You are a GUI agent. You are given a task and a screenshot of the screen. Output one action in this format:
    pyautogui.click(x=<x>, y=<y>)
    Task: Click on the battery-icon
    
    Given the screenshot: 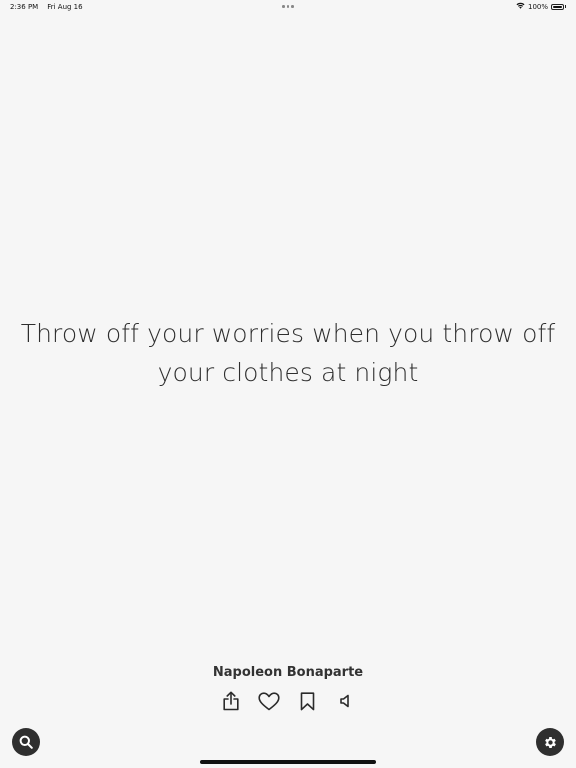 What is the action you would take?
    pyautogui.click(x=557, y=6)
    